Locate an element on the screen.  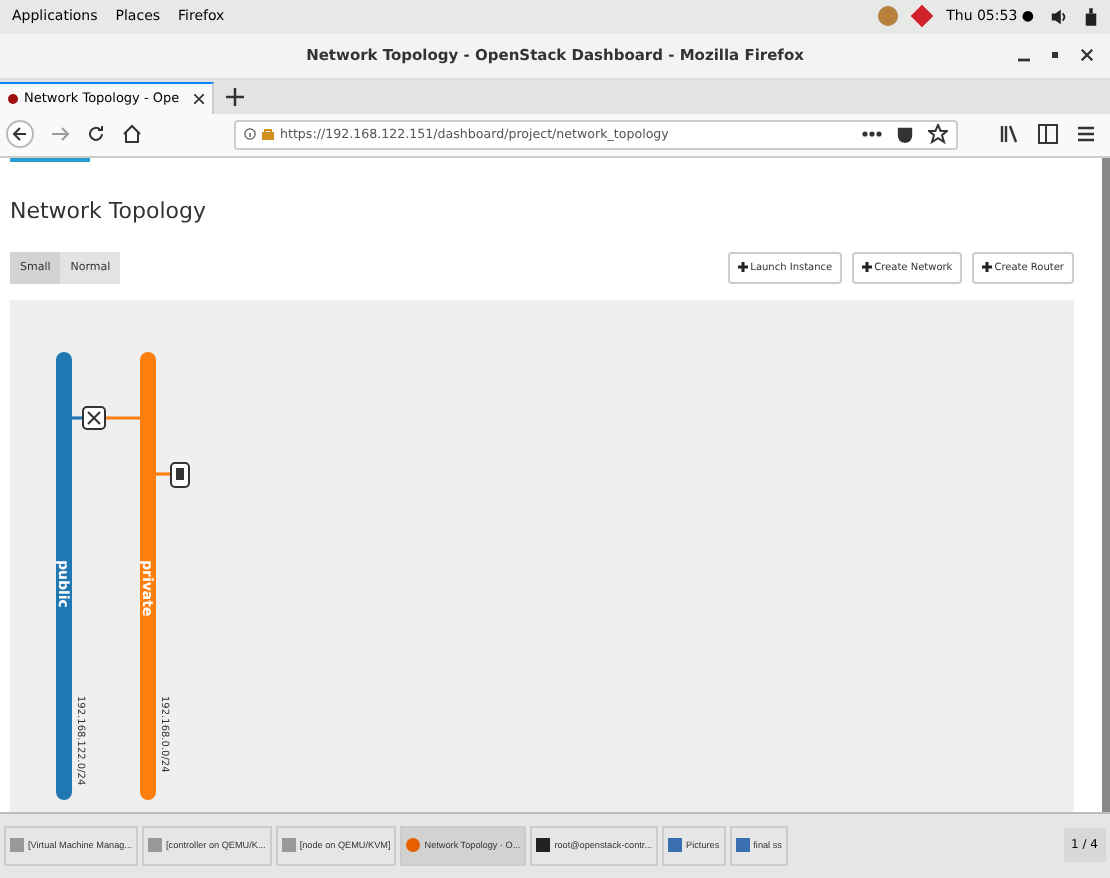
new-tab-icon is located at coordinates (234, 97).